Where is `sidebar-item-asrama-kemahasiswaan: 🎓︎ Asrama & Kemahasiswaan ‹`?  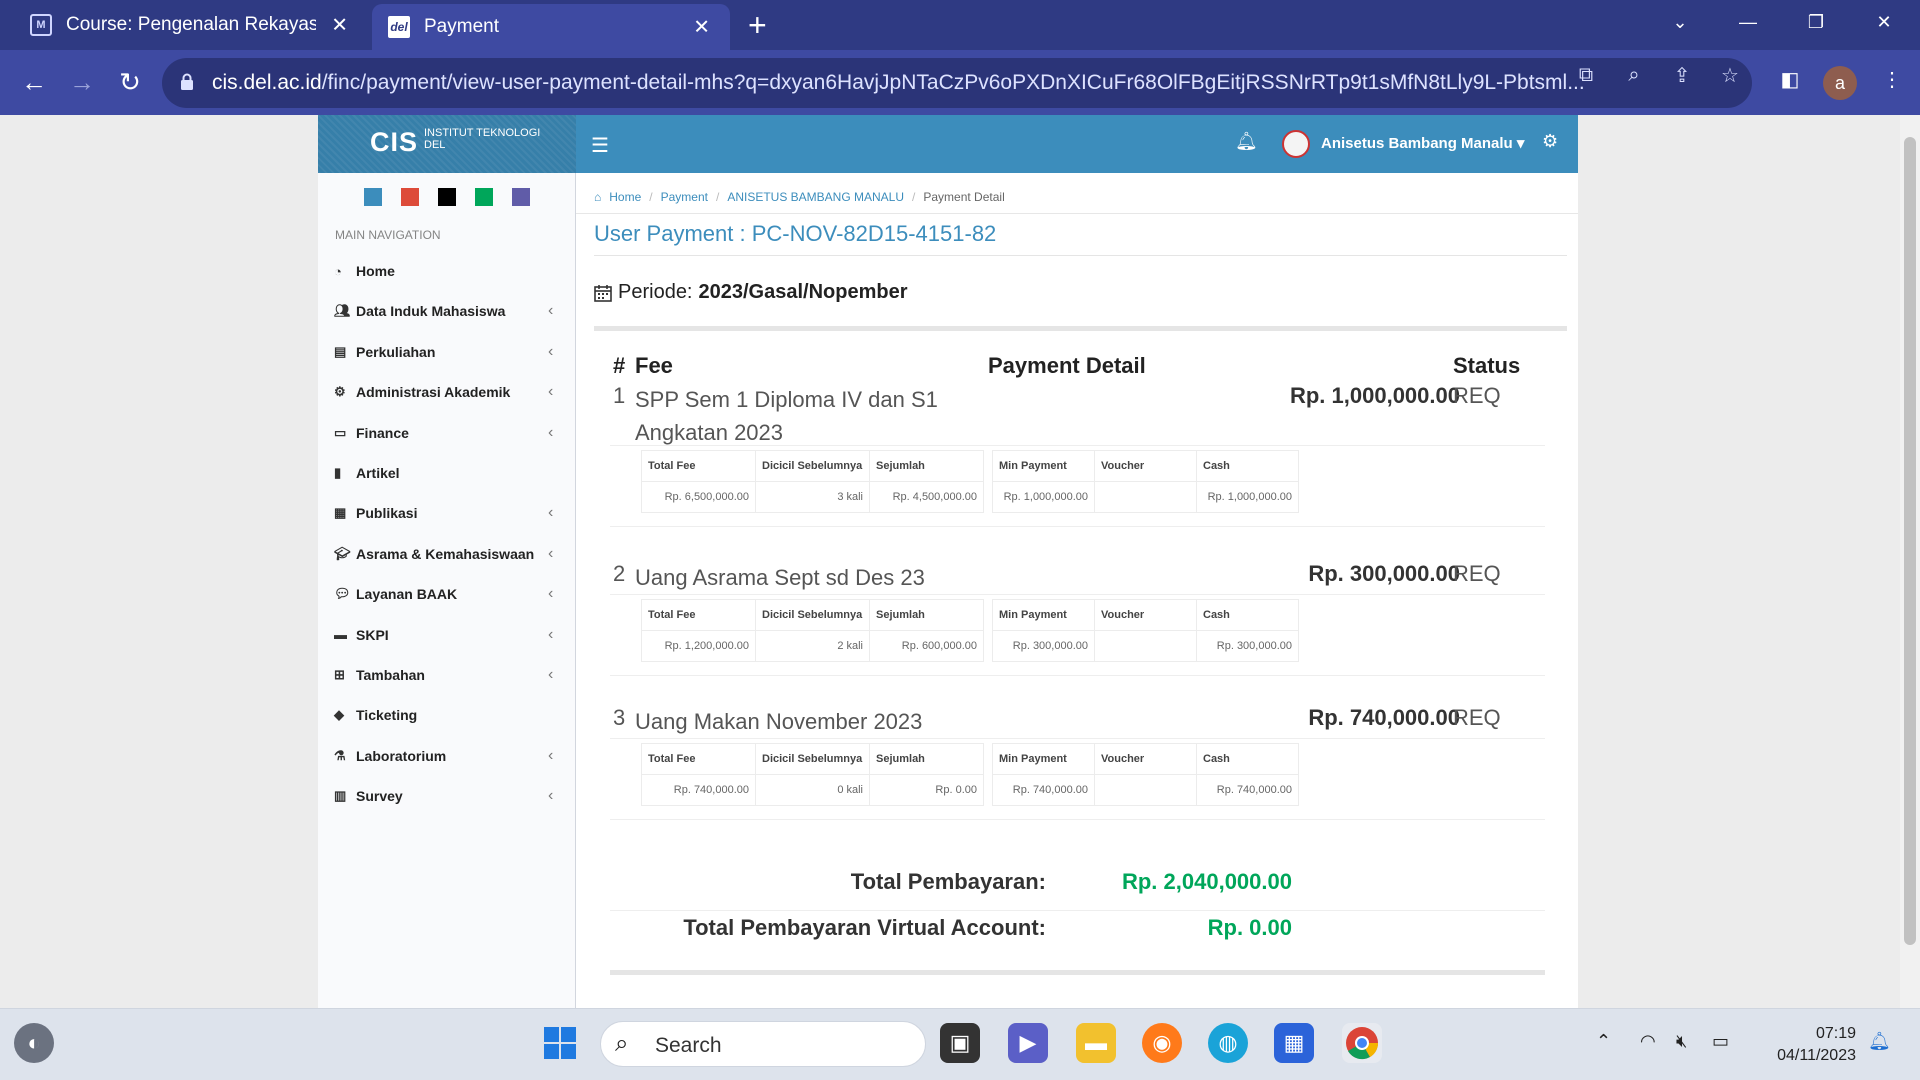 sidebar-item-asrama-kemahasiswaan: 🎓︎ Asrama & Kemahasiswaan ‹ is located at coordinates (447, 554).